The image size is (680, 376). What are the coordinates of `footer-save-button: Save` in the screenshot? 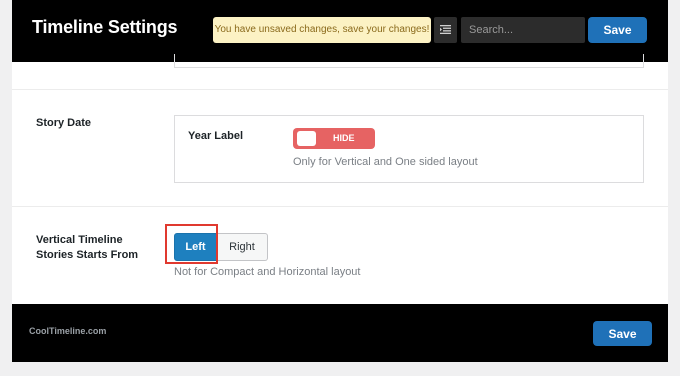 It's located at (622, 333).